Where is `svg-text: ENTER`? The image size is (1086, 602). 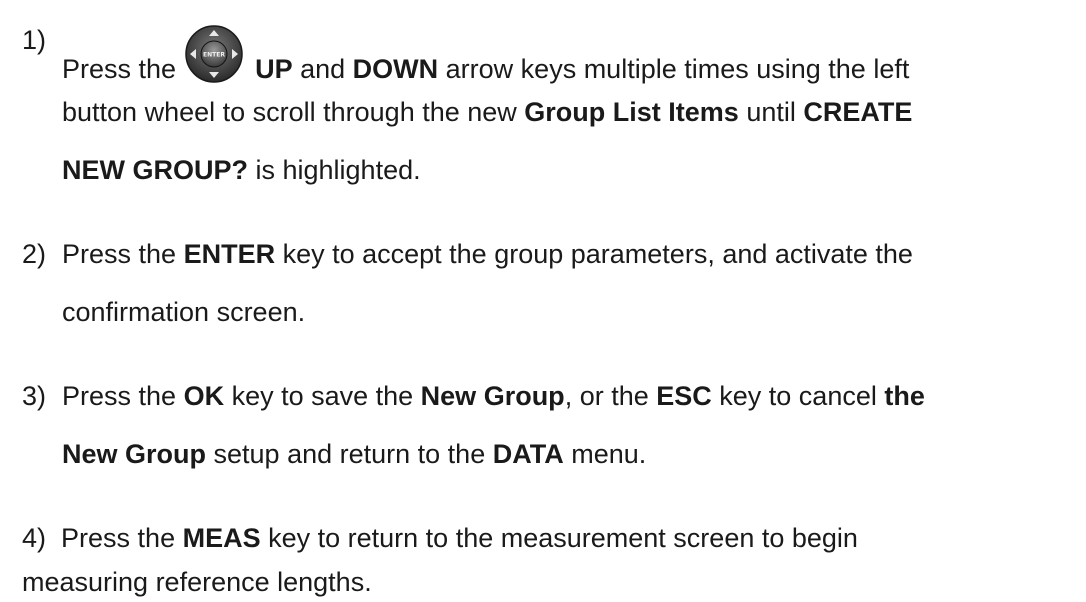
svg-text: ENTER is located at coordinates (214, 55).